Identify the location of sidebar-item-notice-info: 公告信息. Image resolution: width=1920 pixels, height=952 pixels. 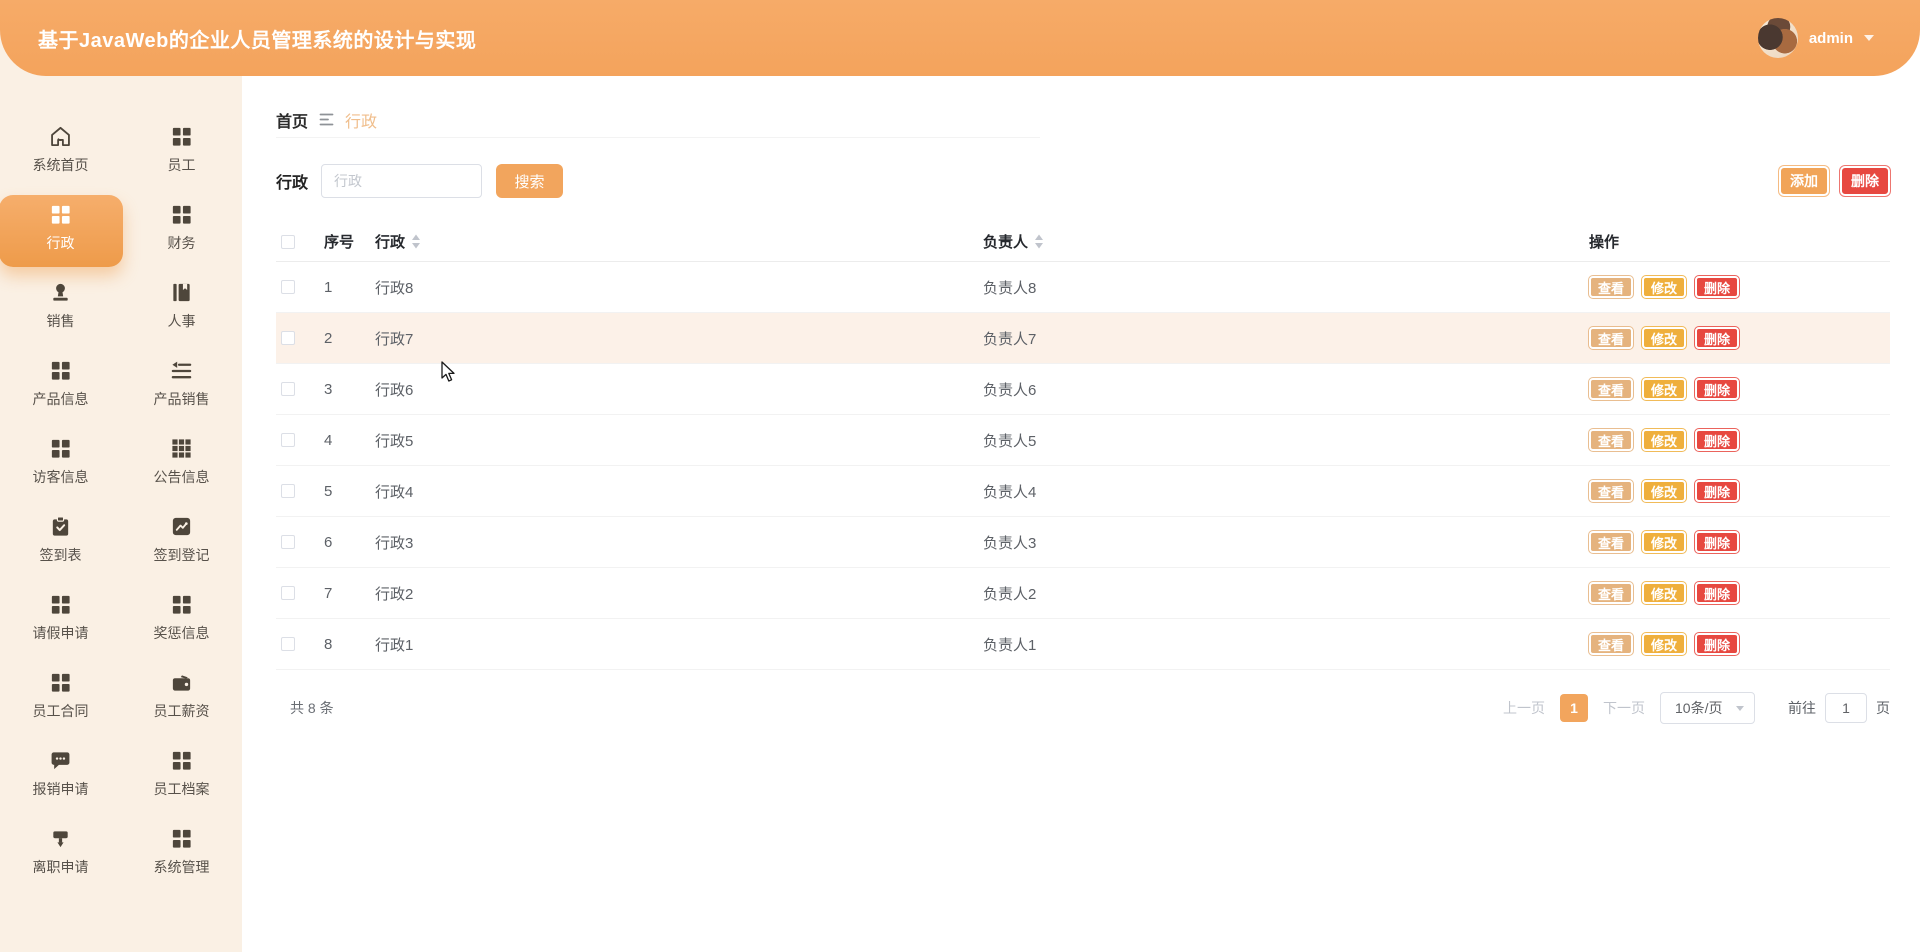
(181, 467).